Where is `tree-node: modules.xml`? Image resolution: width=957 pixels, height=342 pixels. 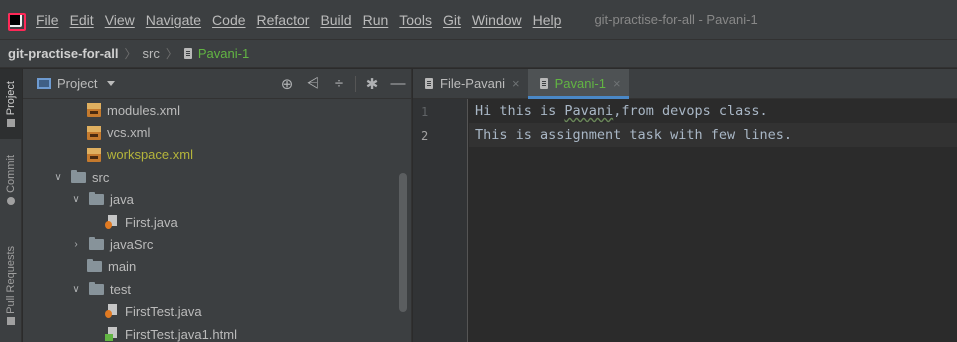
tree-node: modules.xml is located at coordinates (217, 110).